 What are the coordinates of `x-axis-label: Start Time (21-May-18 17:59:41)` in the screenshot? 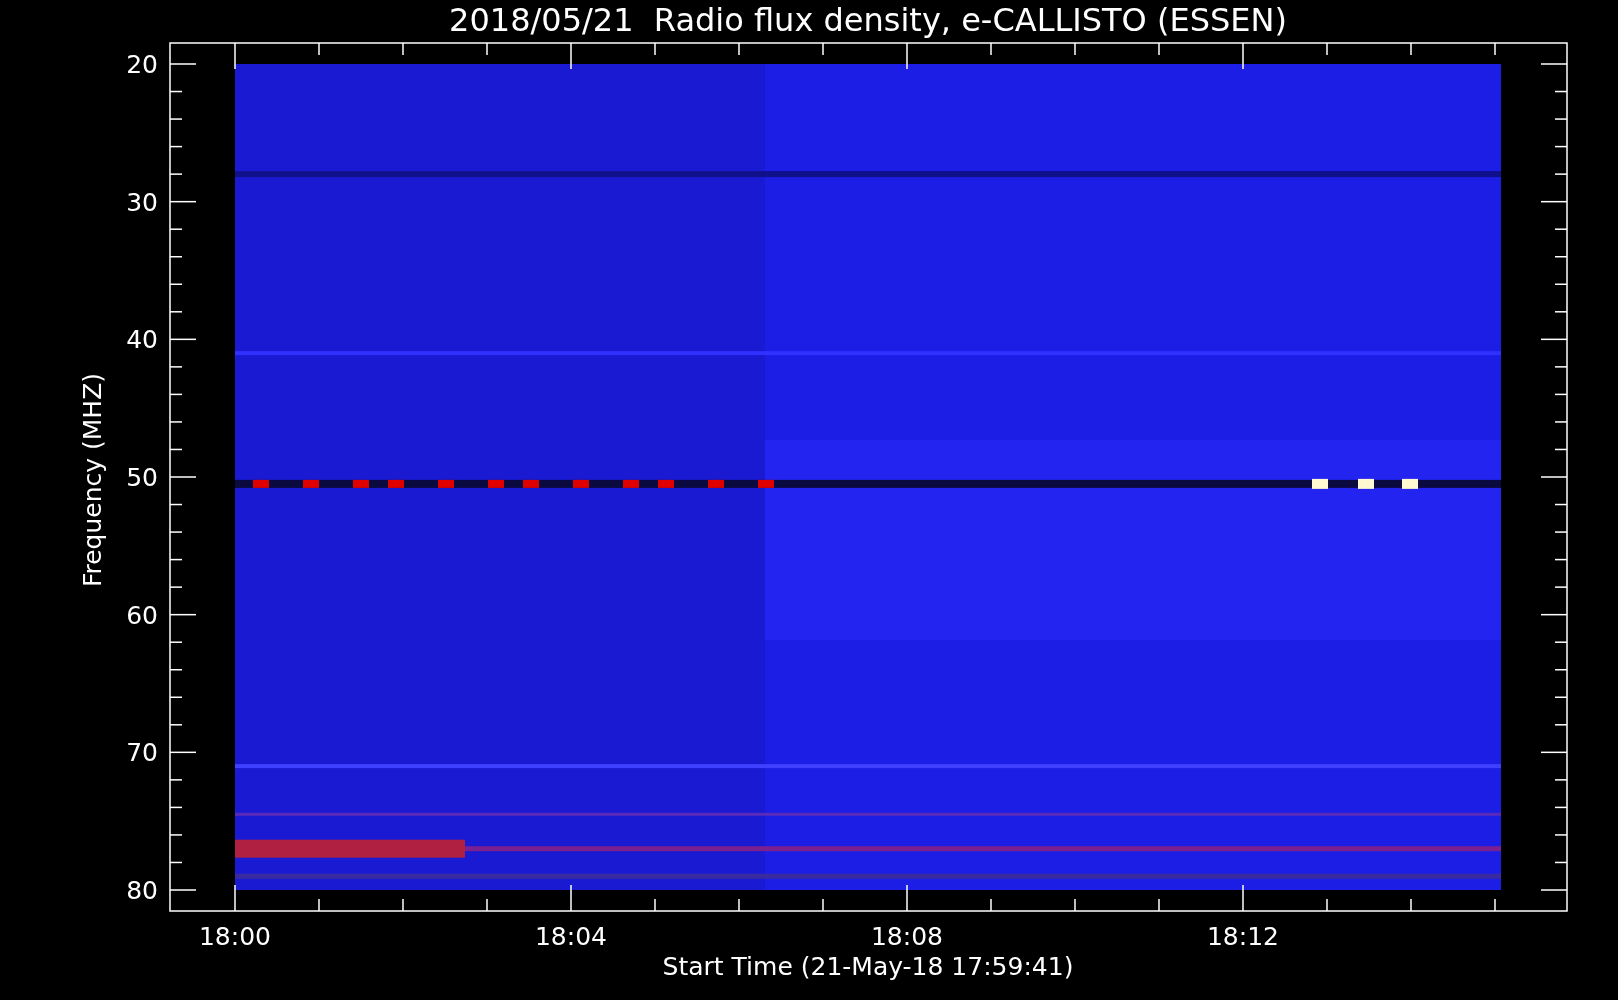 It's located at (868, 966).